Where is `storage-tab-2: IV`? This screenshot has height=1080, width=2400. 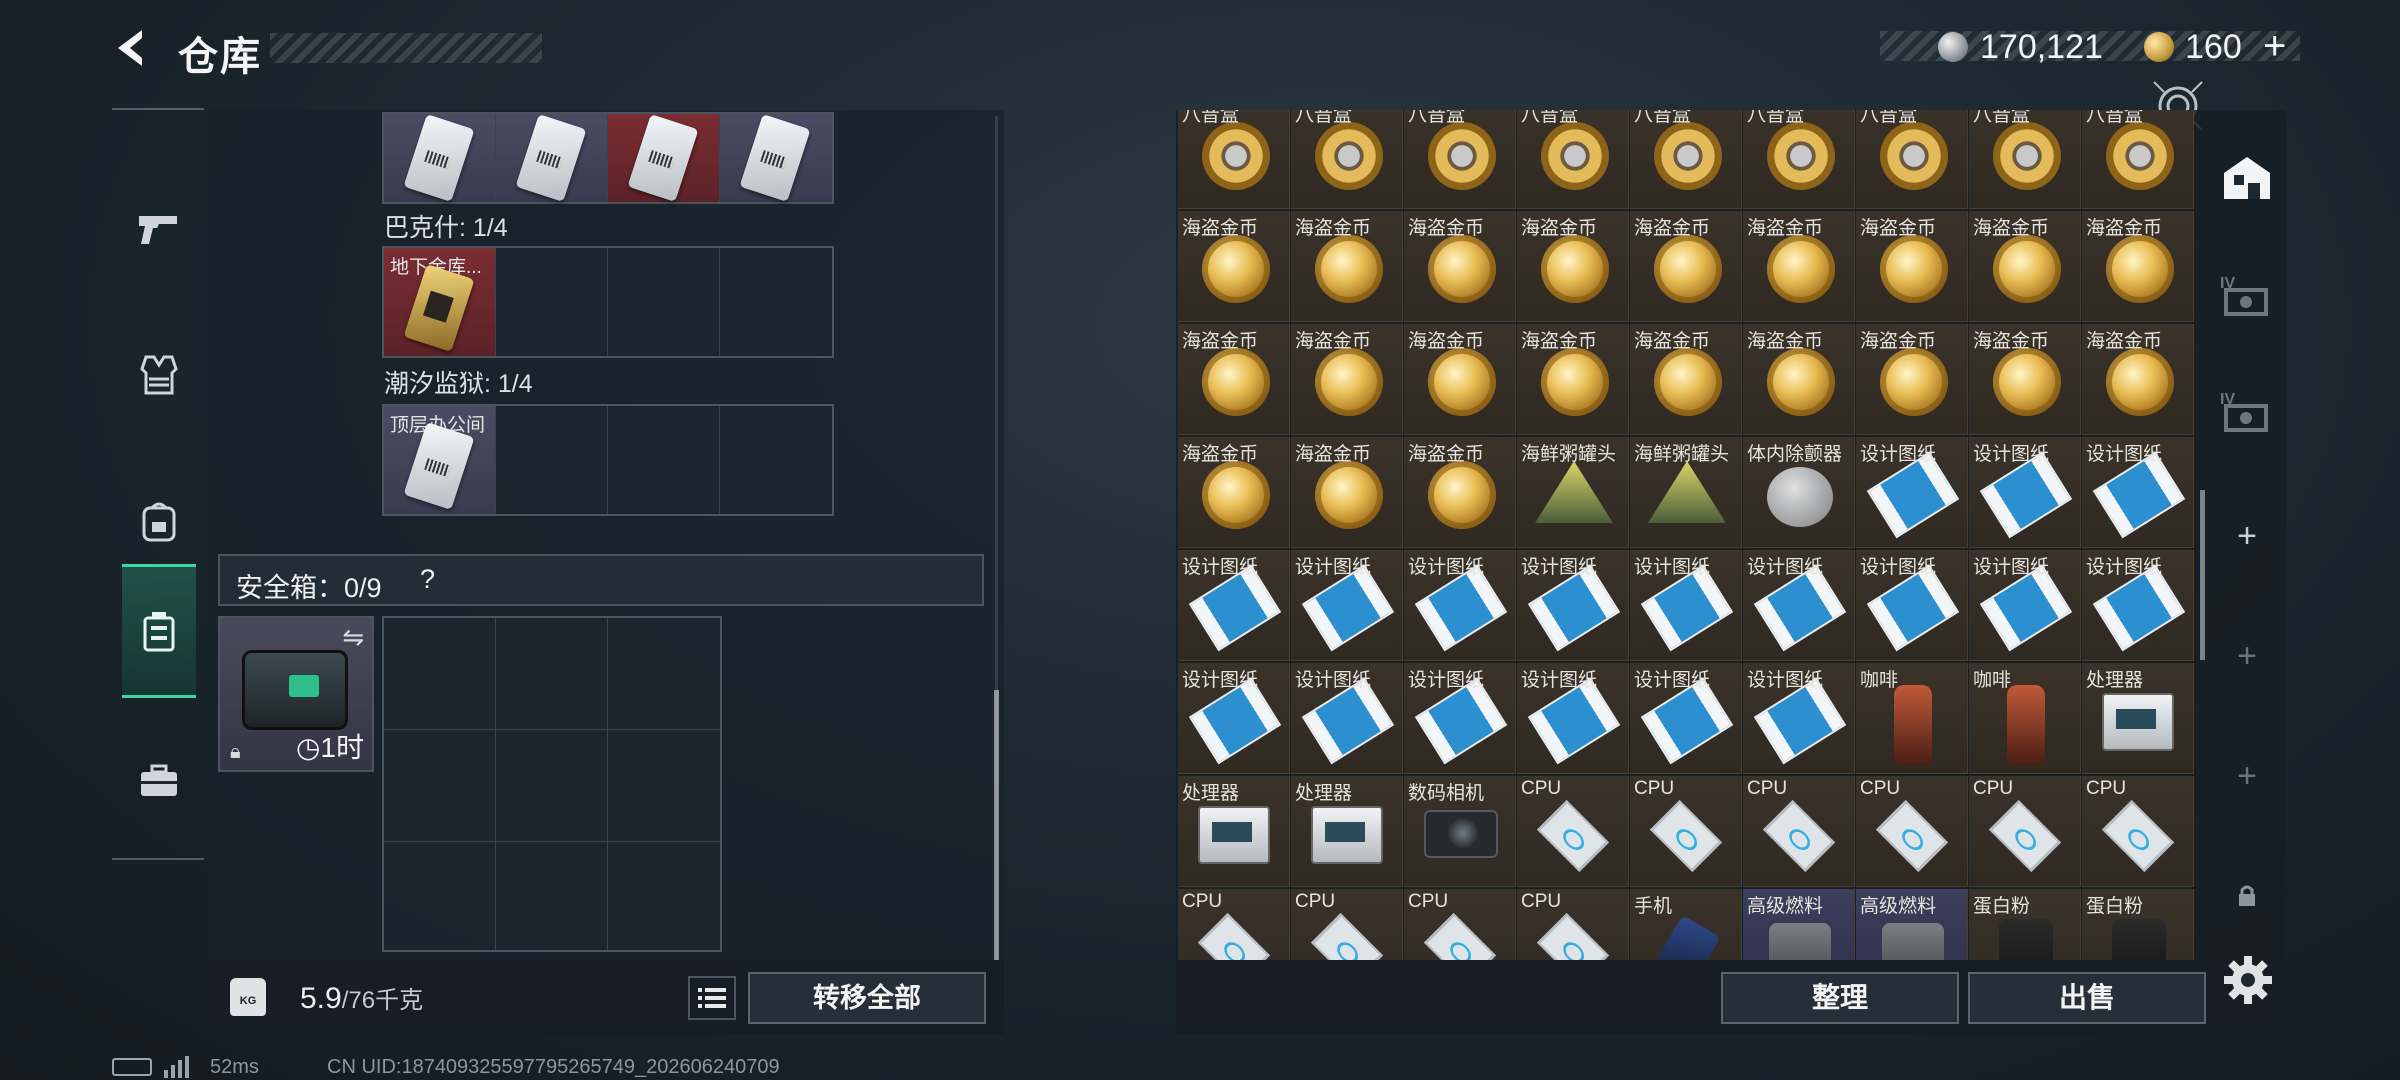
storage-tab-2: IV is located at coordinates (2247, 294).